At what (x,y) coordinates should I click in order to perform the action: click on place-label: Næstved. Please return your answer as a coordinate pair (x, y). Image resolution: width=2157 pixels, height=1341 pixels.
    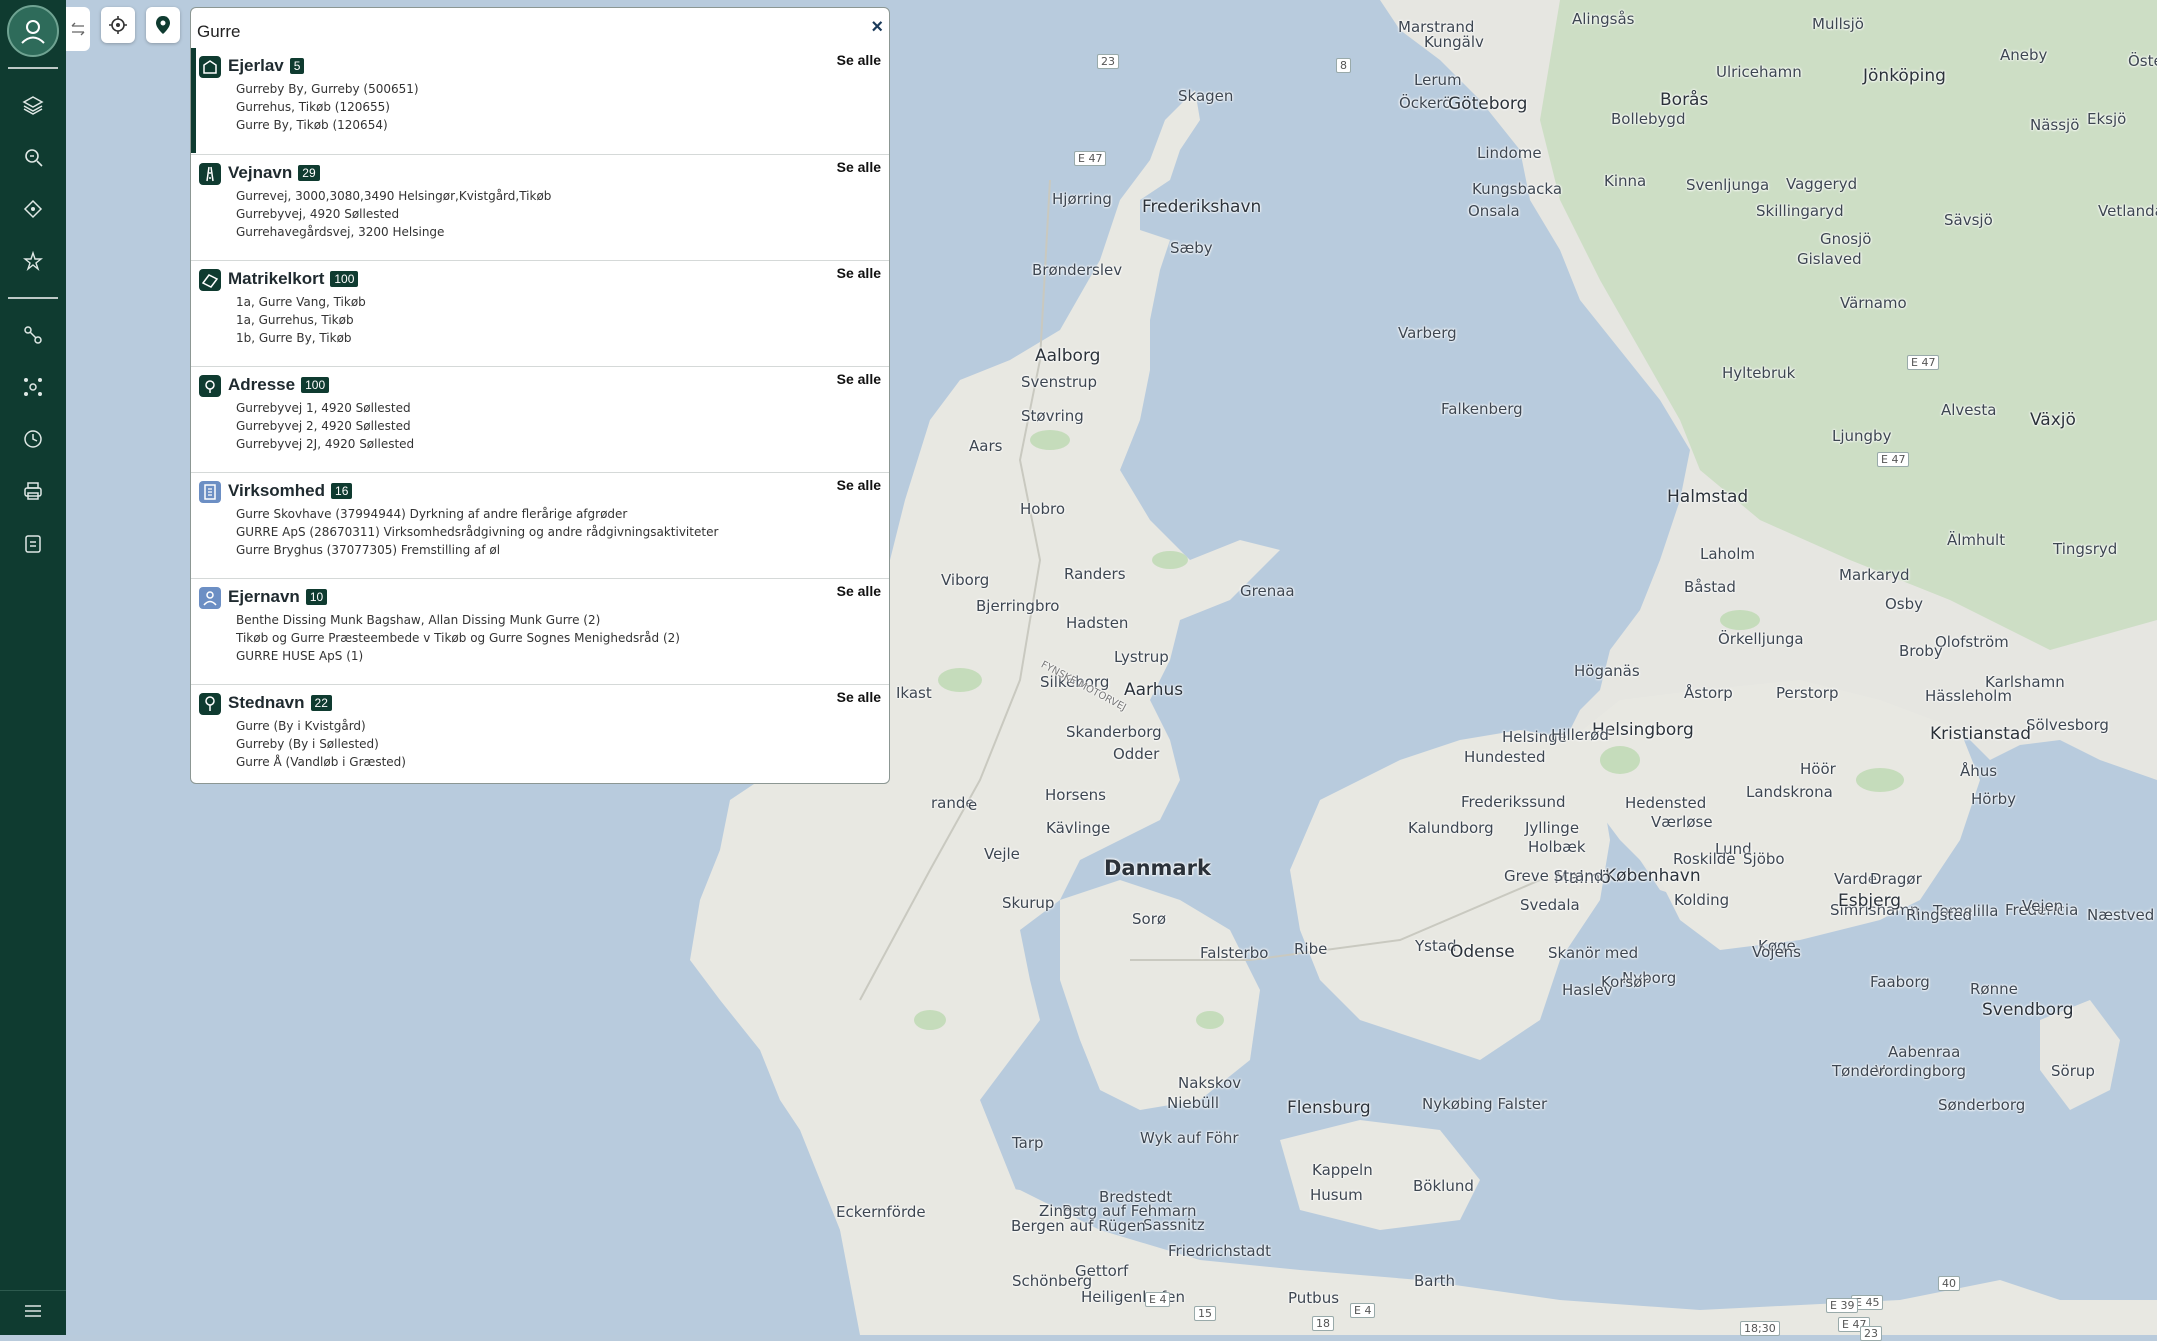
    Looking at the image, I should click on (2121, 915).